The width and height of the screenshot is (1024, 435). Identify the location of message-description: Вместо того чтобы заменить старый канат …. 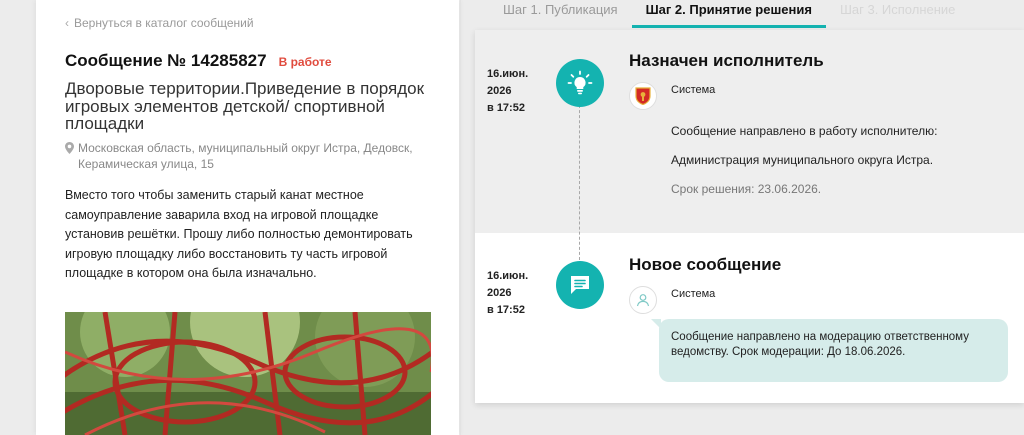
(239, 234).